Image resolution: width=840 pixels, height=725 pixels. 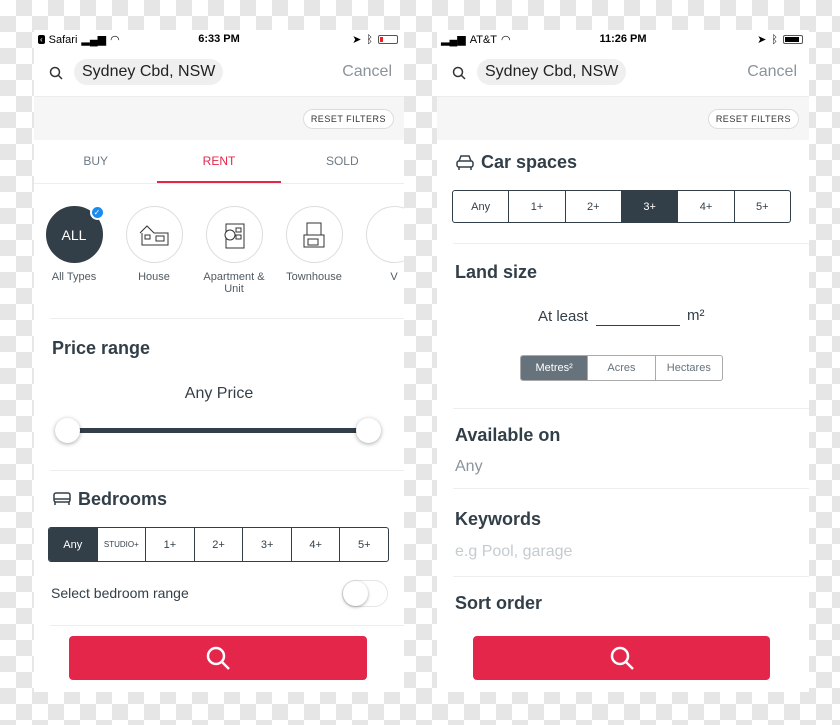 What do you see at coordinates (536, 206) in the screenshot?
I see `car-option: 1+` at bounding box center [536, 206].